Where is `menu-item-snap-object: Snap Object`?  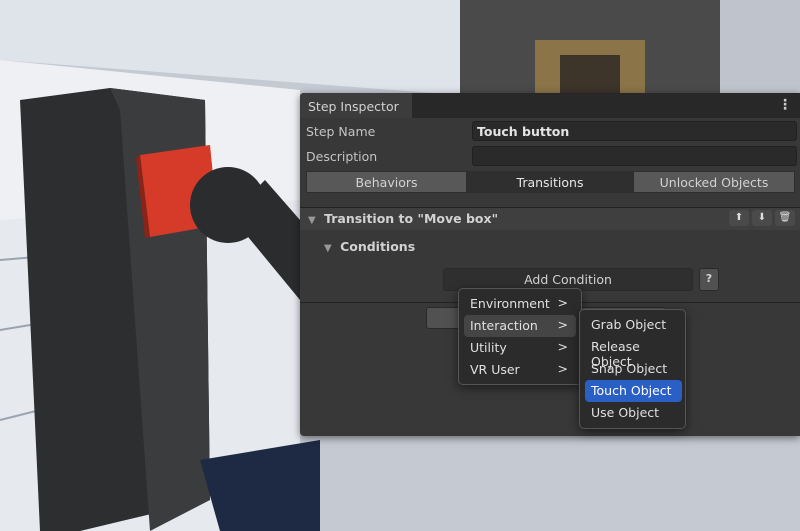 menu-item-snap-object: Snap Object is located at coordinates (633, 369).